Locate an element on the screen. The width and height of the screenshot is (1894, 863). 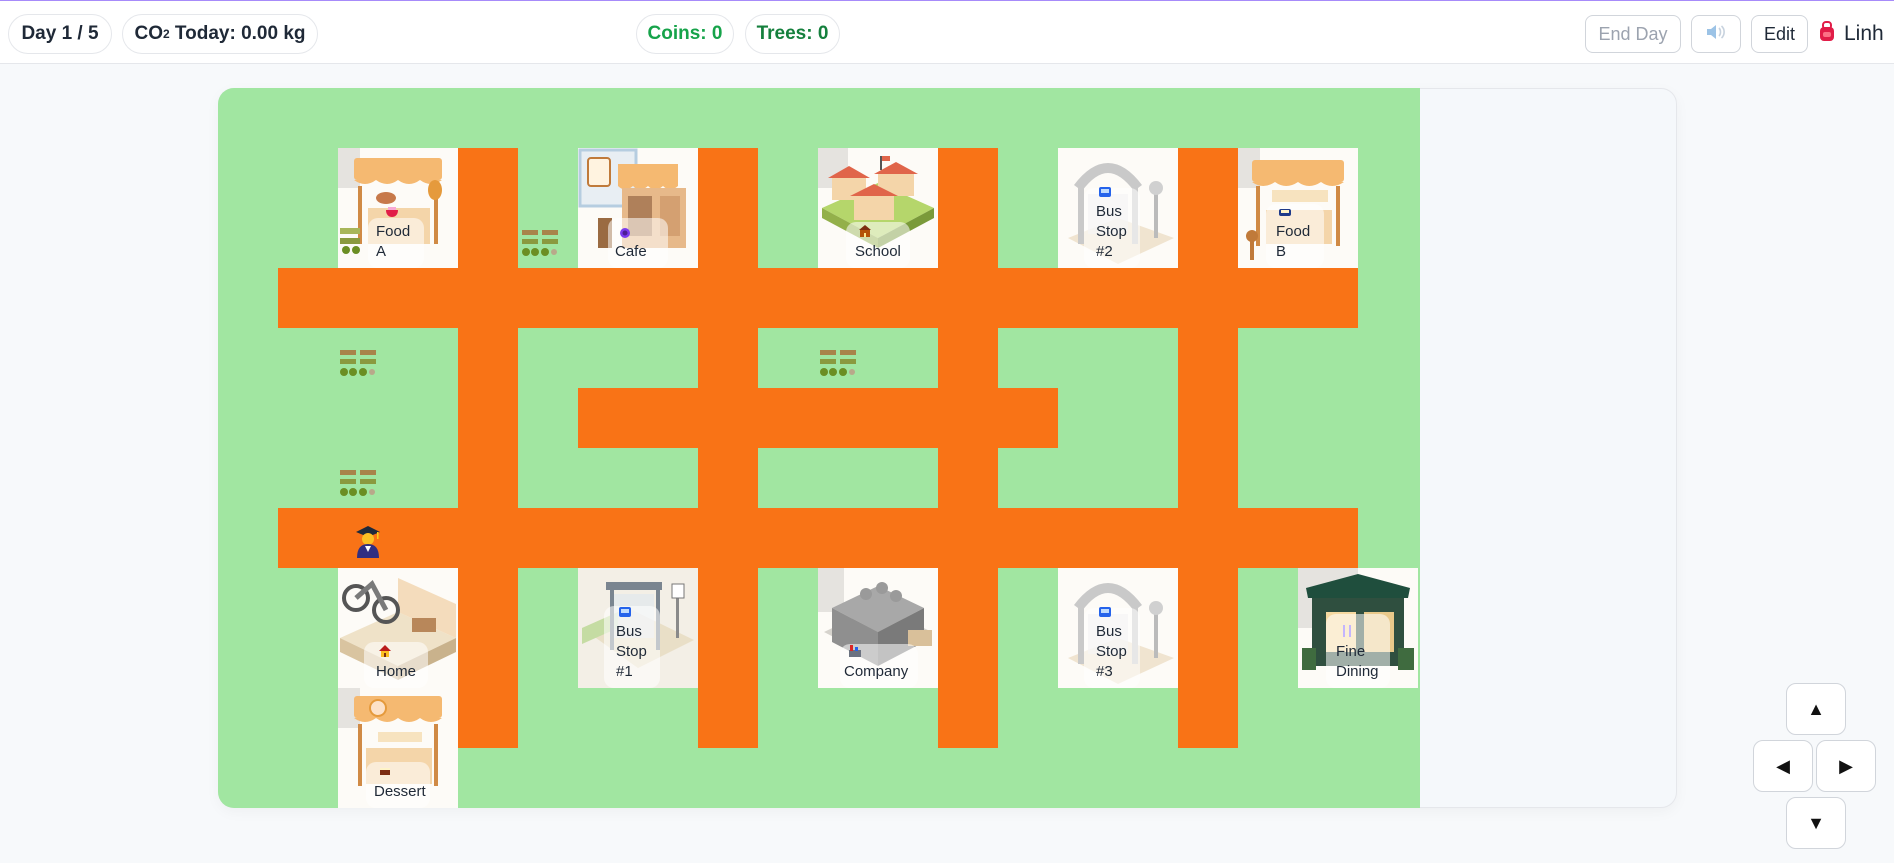
arrow-right-icon: ▶ is located at coordinates (1846, 765).